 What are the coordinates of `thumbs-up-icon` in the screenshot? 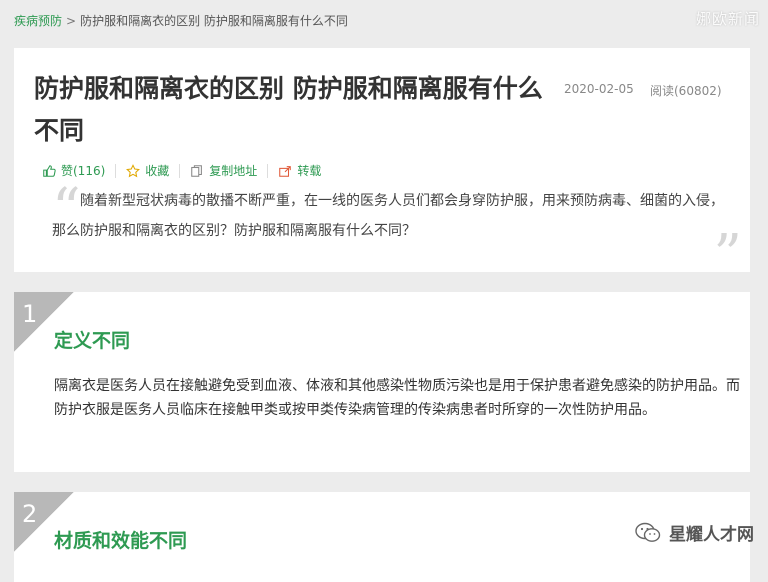 It's located at (49, 170).